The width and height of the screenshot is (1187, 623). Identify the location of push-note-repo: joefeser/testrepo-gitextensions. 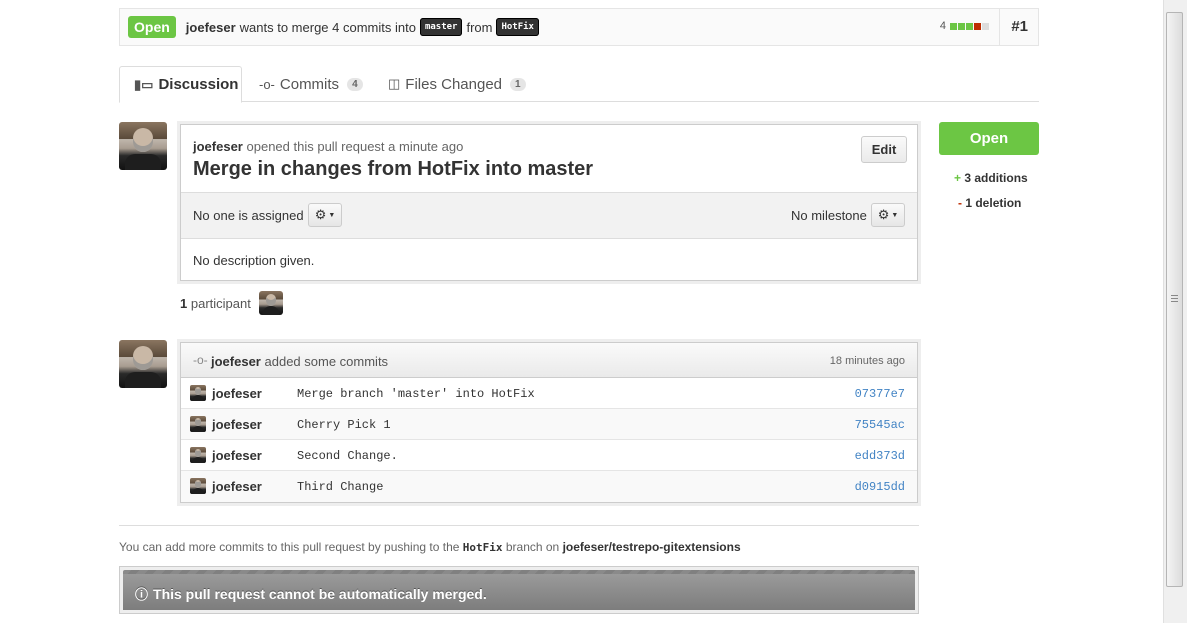
(652, 547).